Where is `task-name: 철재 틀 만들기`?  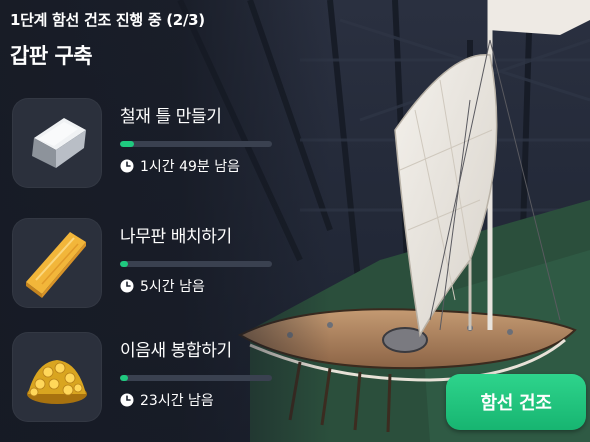 task-name: 철재 틀 만들기 is located at coordinates (171, 117).